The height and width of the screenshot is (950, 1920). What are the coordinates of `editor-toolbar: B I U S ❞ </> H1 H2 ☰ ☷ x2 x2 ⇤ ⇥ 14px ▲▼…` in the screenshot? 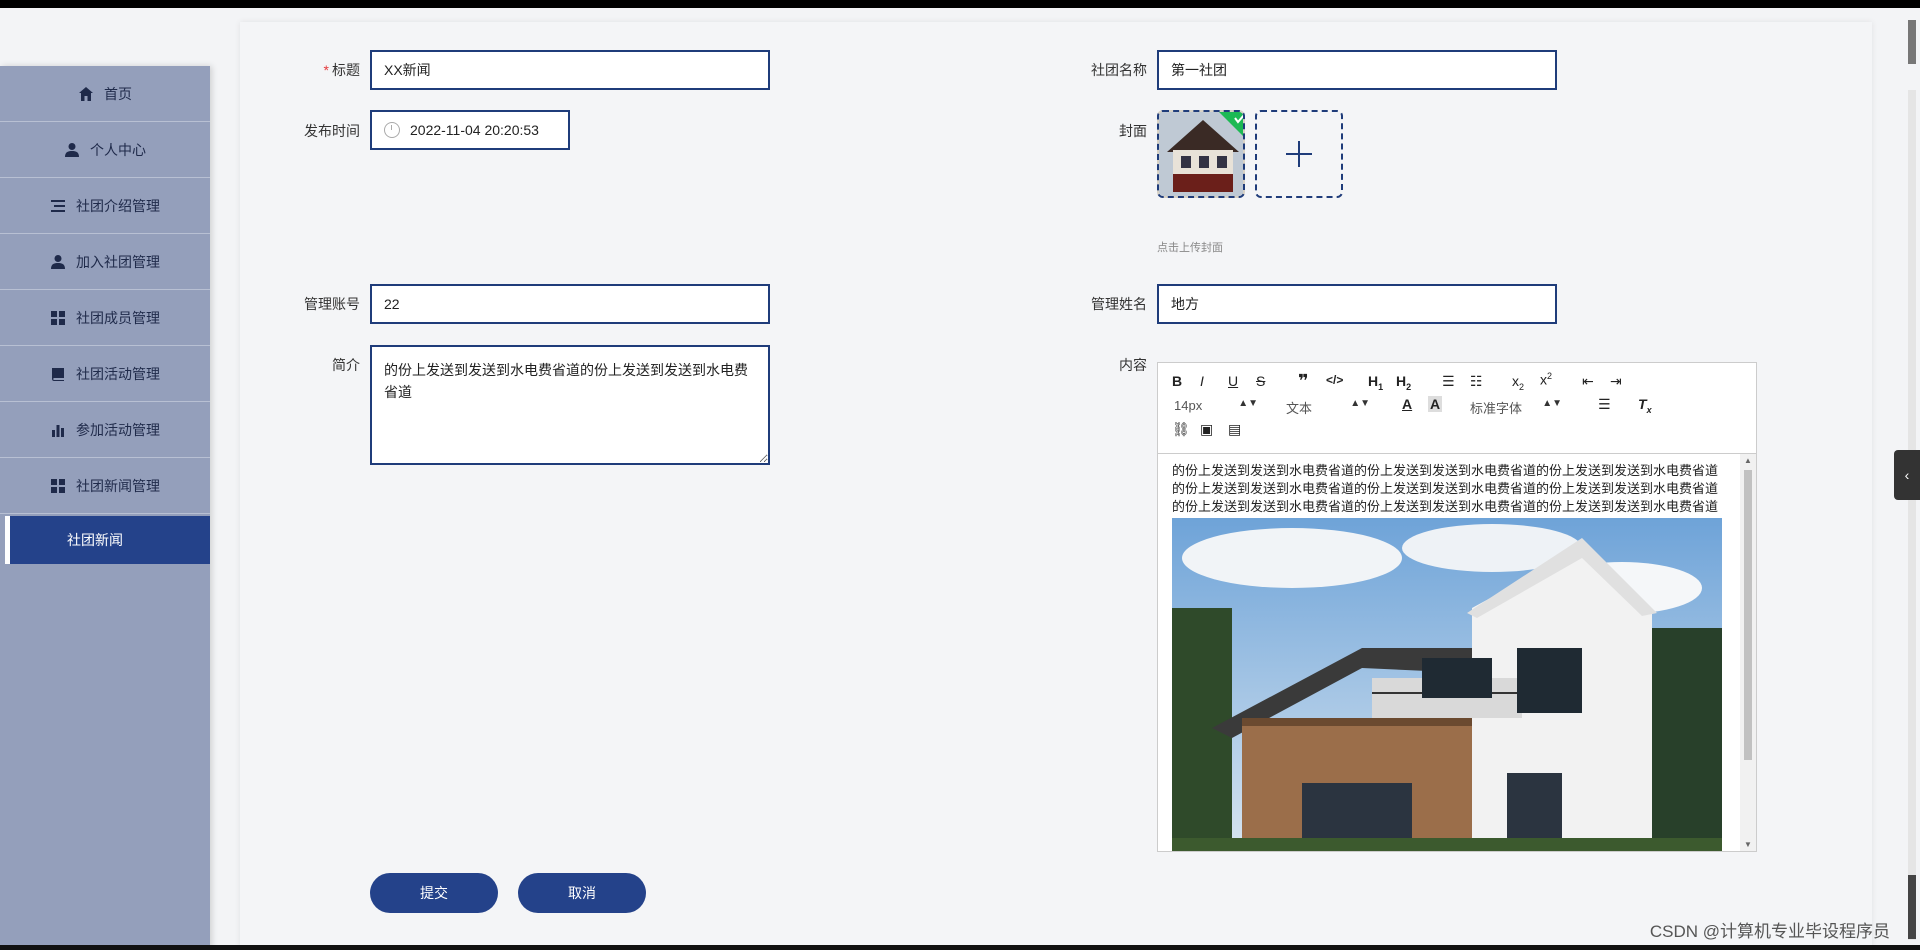 It's located at (1457, 408).